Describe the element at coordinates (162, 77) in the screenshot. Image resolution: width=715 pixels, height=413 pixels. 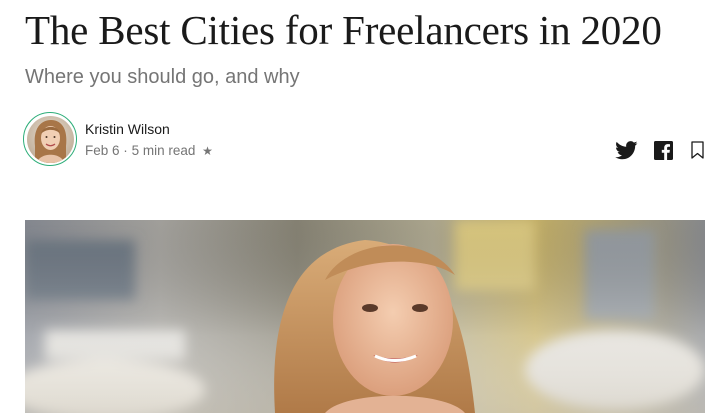
I see `article-subtitle: Where you should go, and why` at that location.